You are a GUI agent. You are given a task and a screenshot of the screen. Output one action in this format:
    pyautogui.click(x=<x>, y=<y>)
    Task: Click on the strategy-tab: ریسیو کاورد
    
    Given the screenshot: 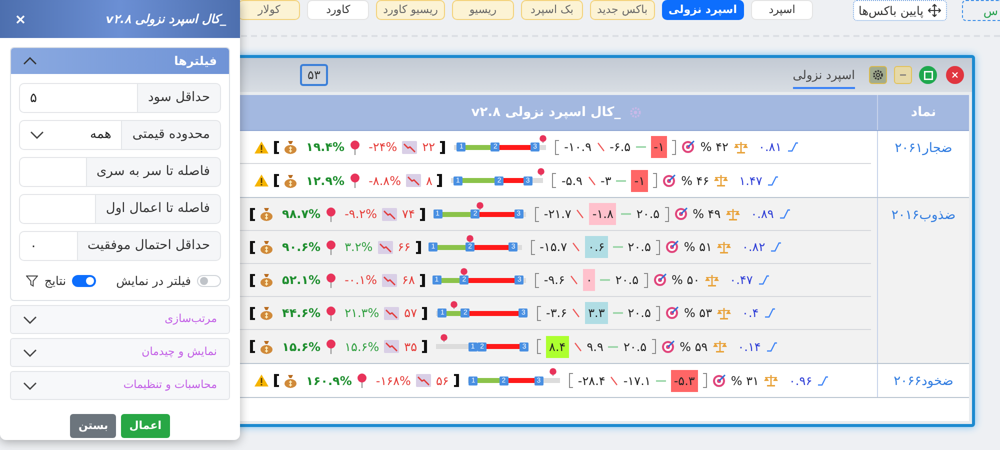 What is the action you would take?
    pyautogui.click(x=410, y=10)
    